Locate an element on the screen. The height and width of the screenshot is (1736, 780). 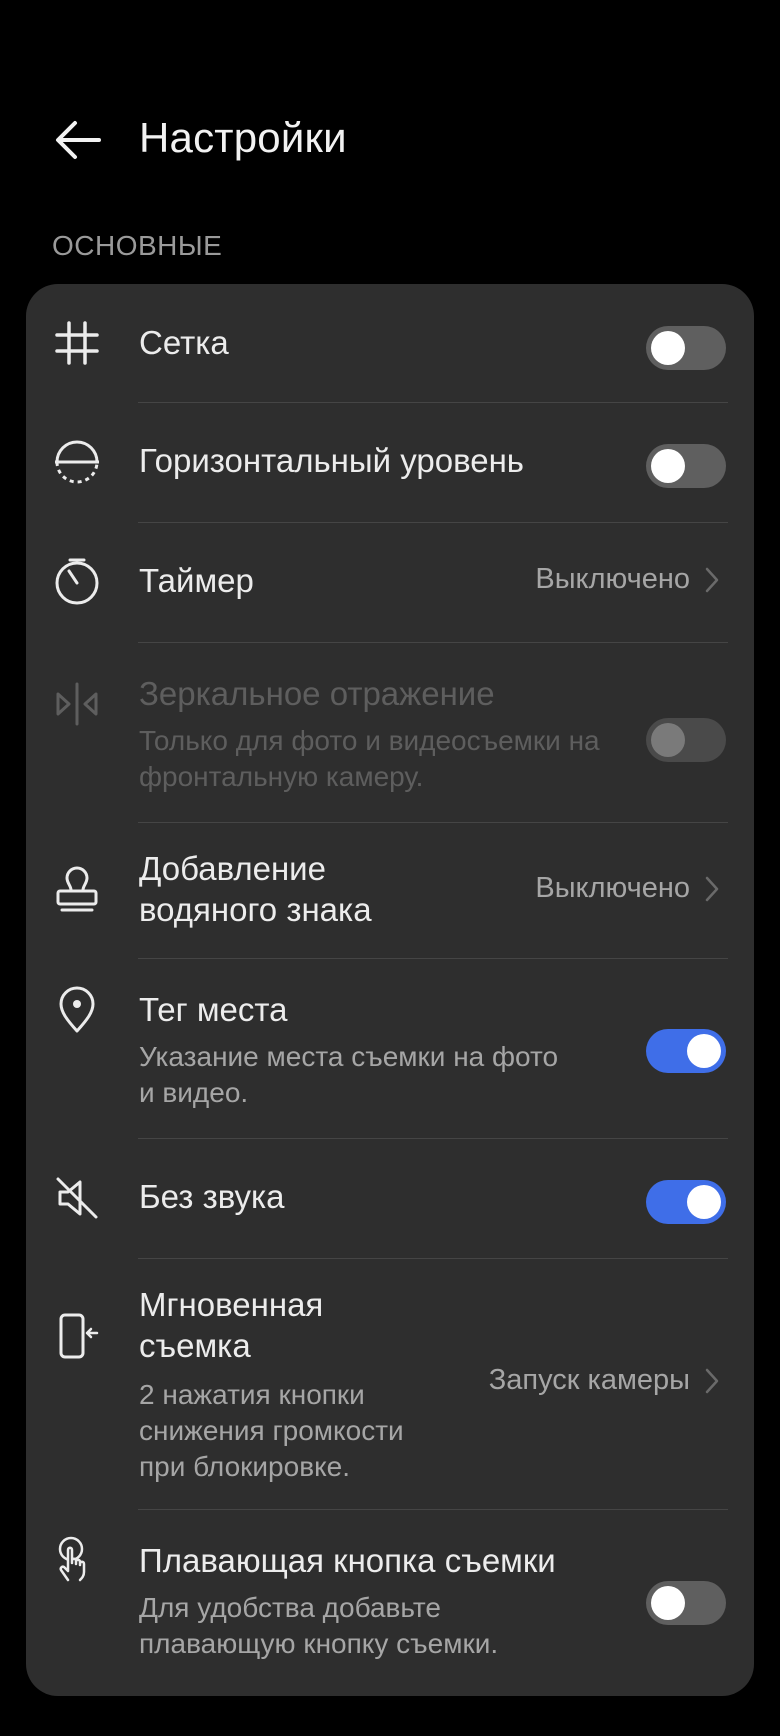
touch-hand-icon is located at coordinates (77, 1559).